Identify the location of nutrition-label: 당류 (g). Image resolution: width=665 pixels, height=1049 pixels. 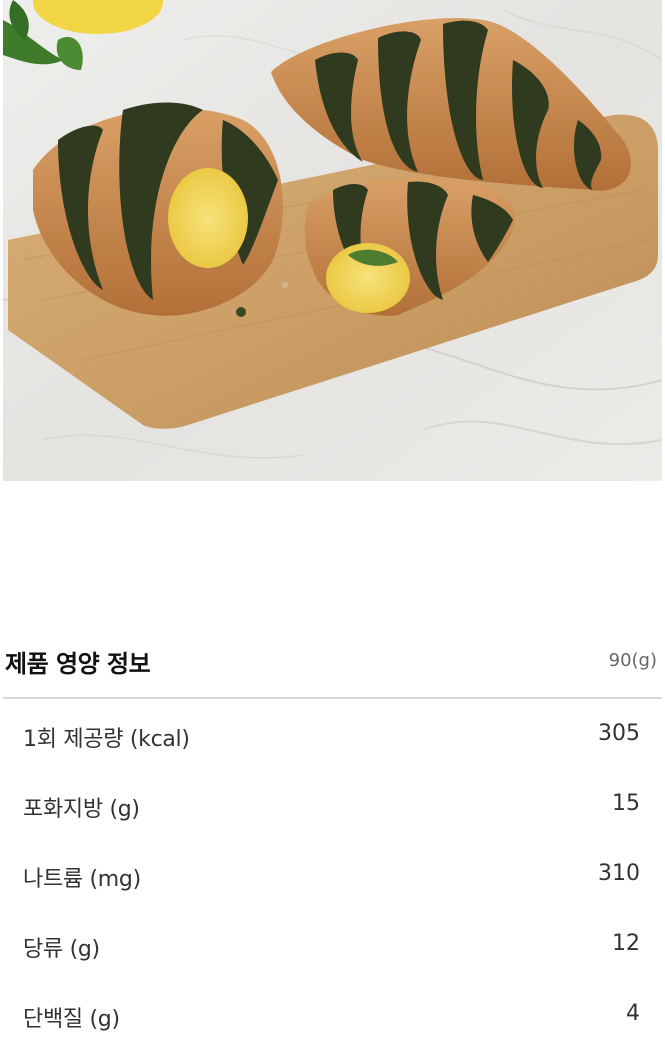
(61, 949).